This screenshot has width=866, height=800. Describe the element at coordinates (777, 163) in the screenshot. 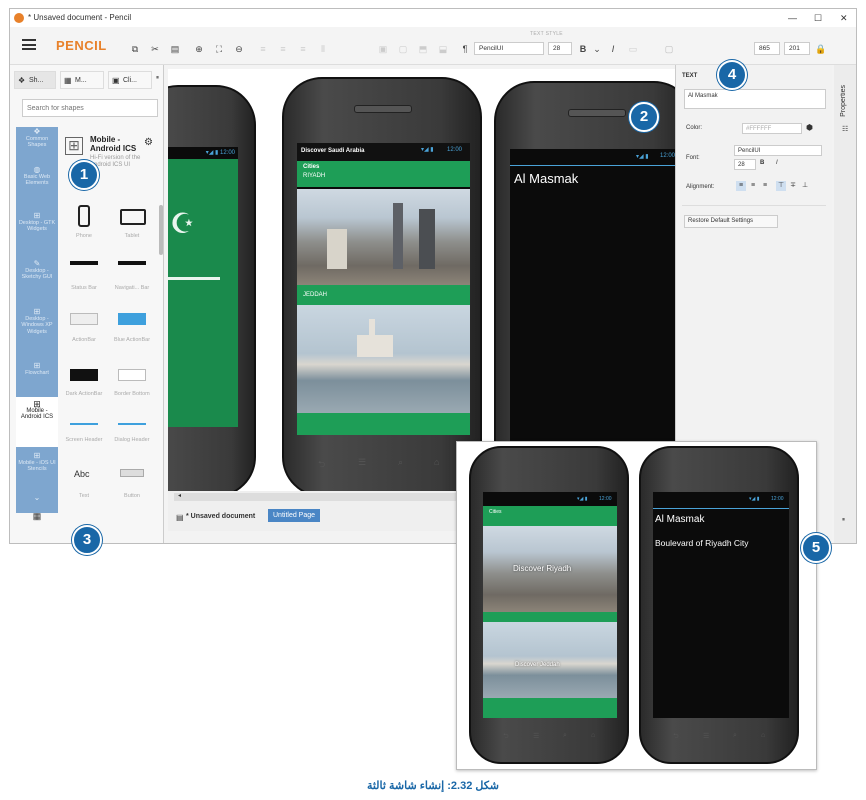

I see `italic-toggle-icon: I` at that location.